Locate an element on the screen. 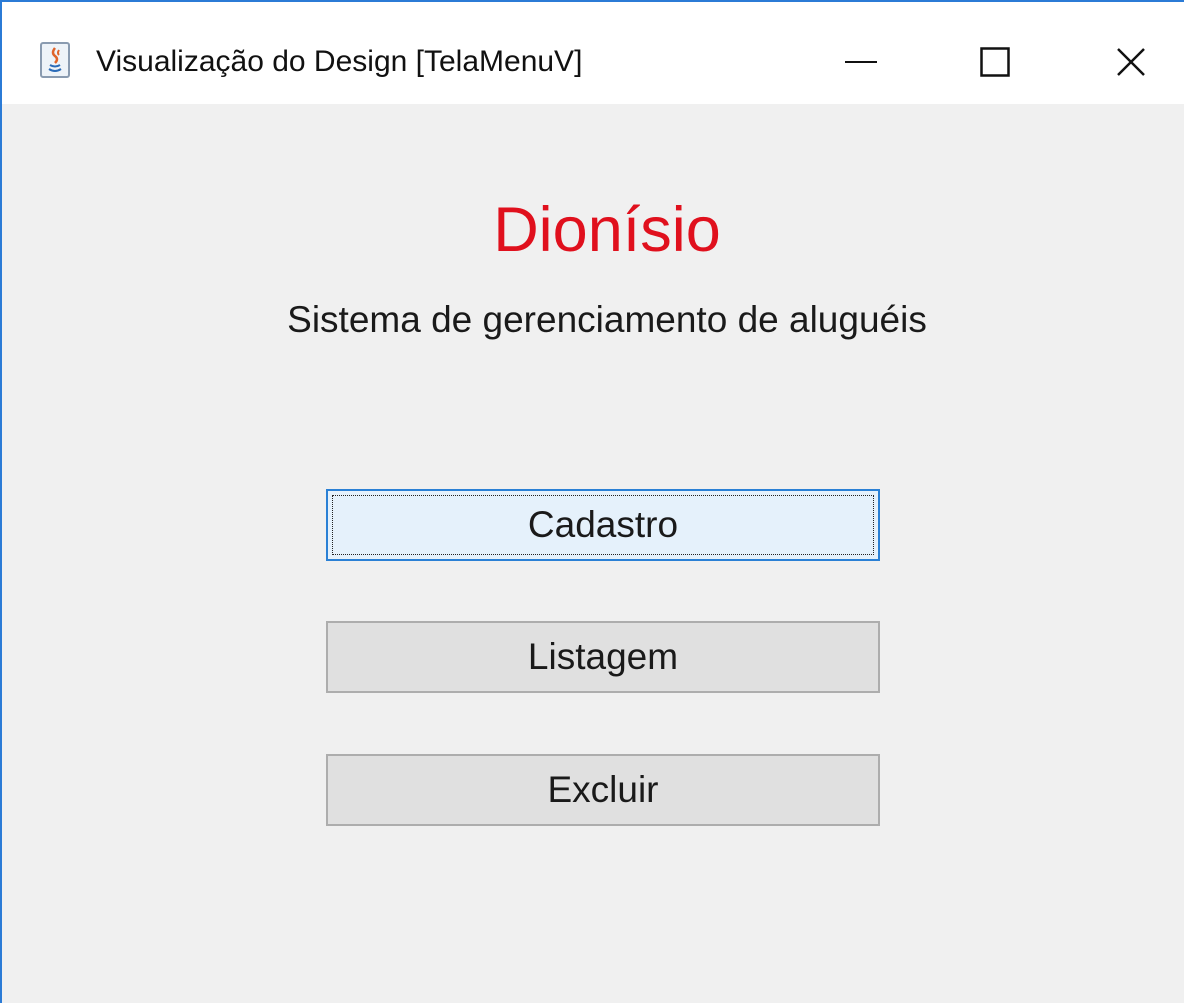  listagem-button-label: Listagem is located at coordinates (603, 656).